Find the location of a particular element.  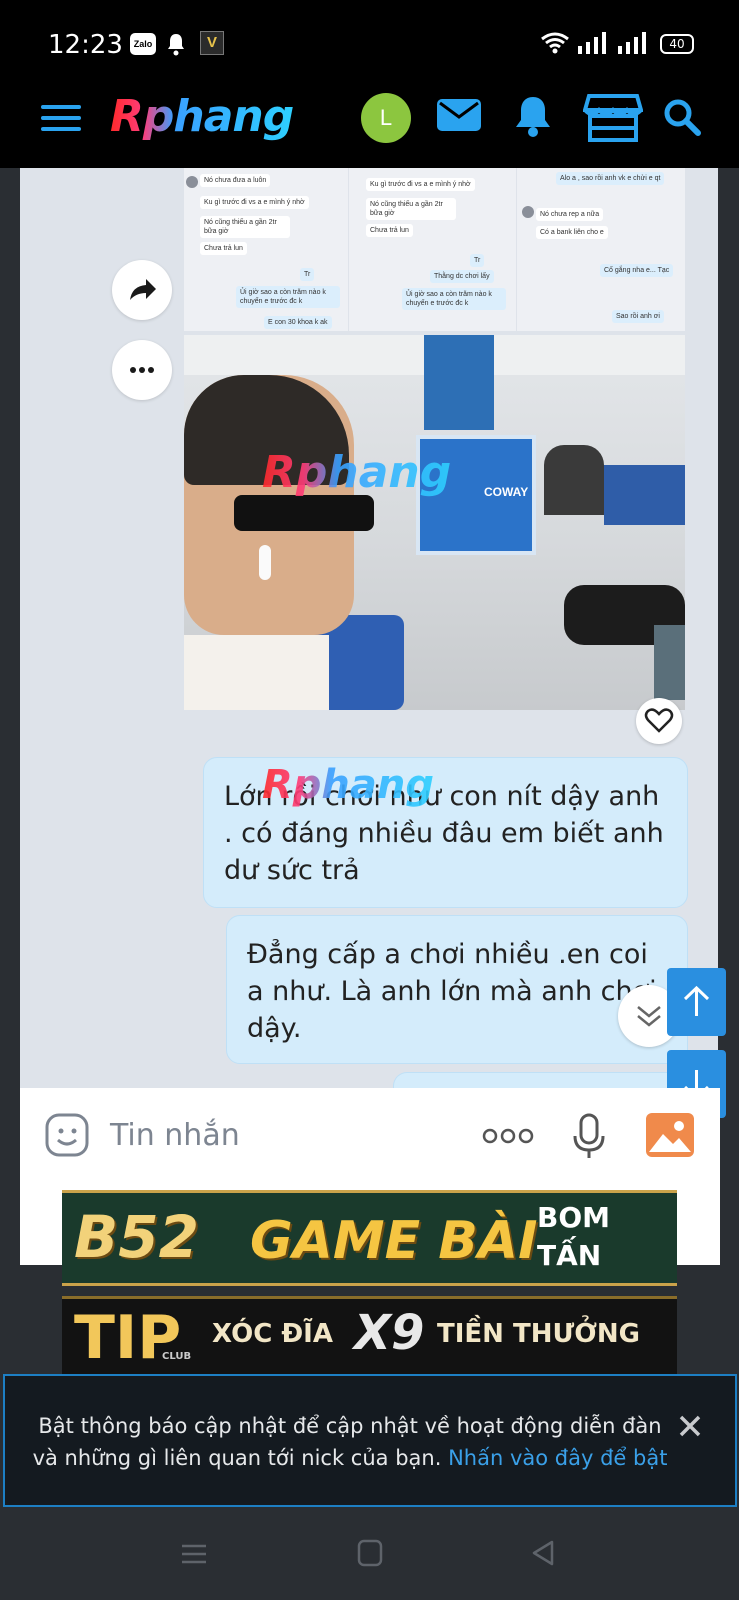

heart-icon is located at coordinates (659, 720).